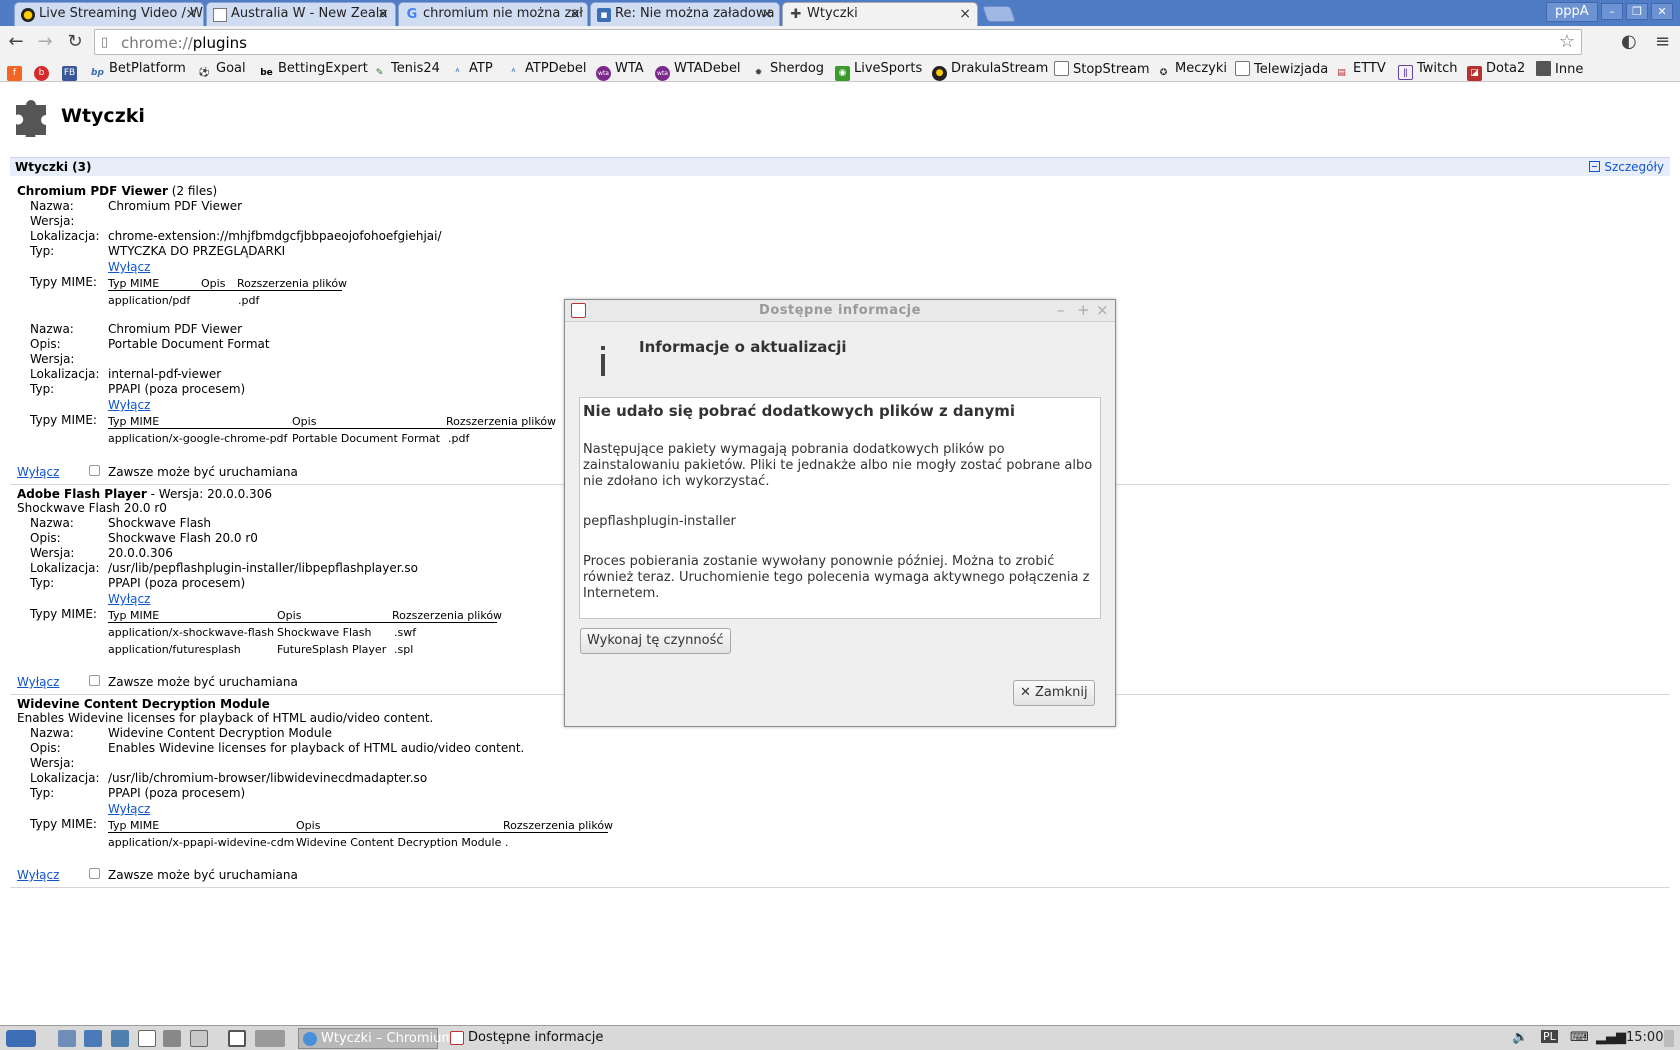 This screenshot has height=1050, width=1680. Describe the element at coordinates (120, 1038) in the screenshot. I see `network-icon` at that location.